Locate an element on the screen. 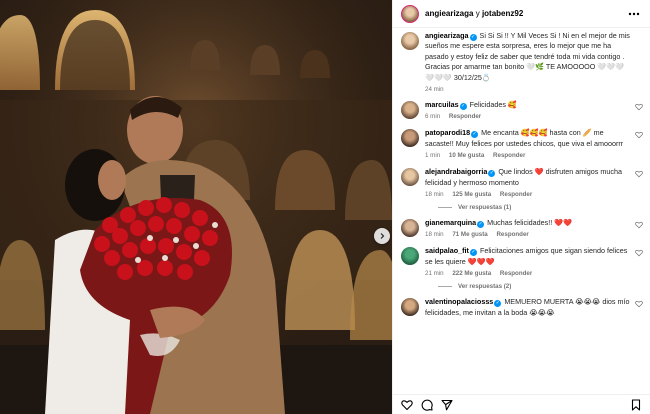 The width and height of the screenshot is (650, 414). caption-time: 24 min is located at coordinates (434, 90).